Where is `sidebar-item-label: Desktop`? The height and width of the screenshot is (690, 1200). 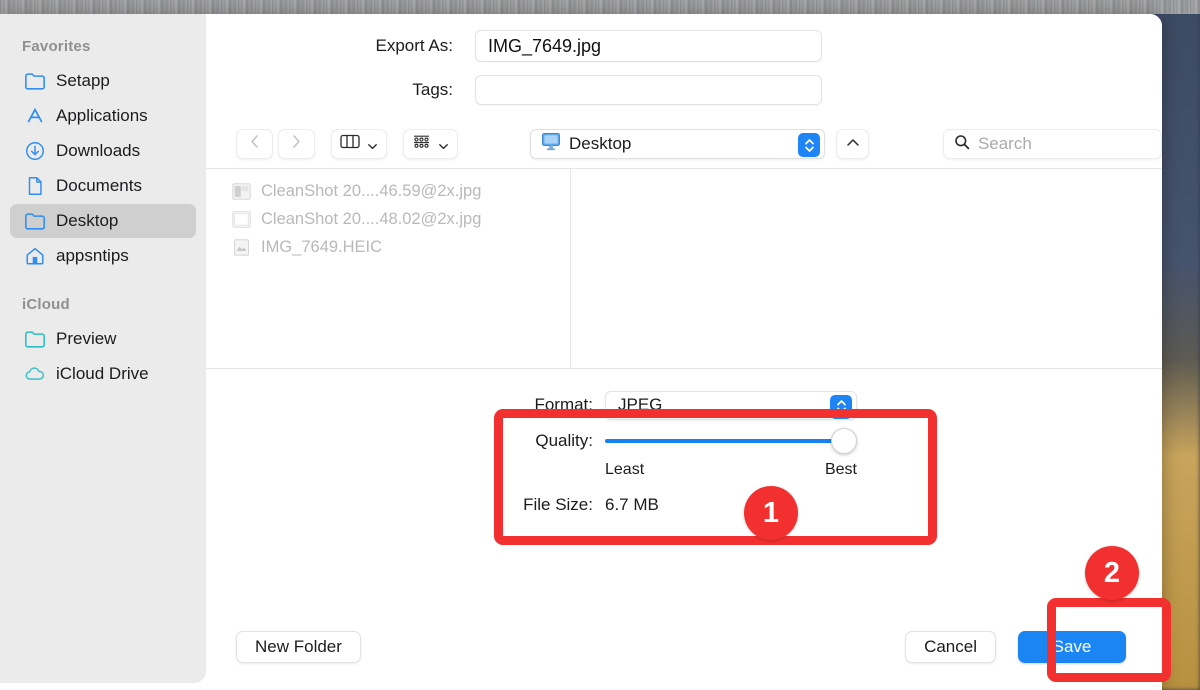
sidebar-item-label: Desktop is located at coordinates (87, 220).